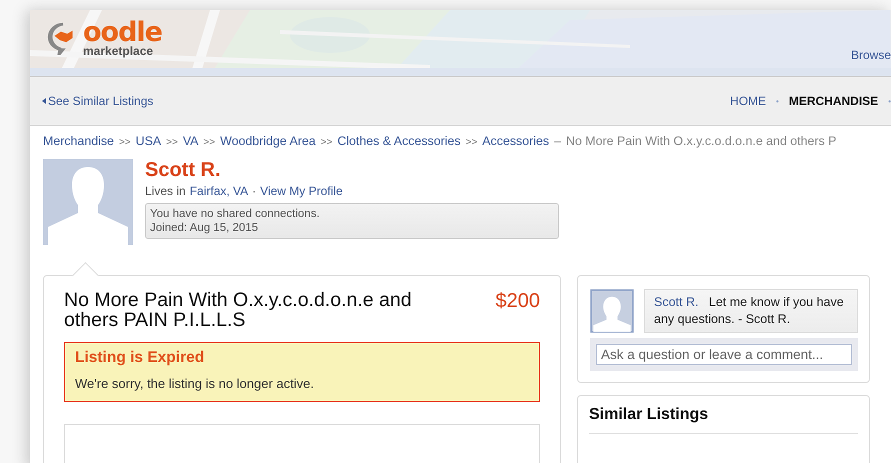 The image size is (891, 463). I want to click on breadcrumb-current: No More Pain With O.x.y.c.o.d.o.n.e and others P, so click(701, 141).